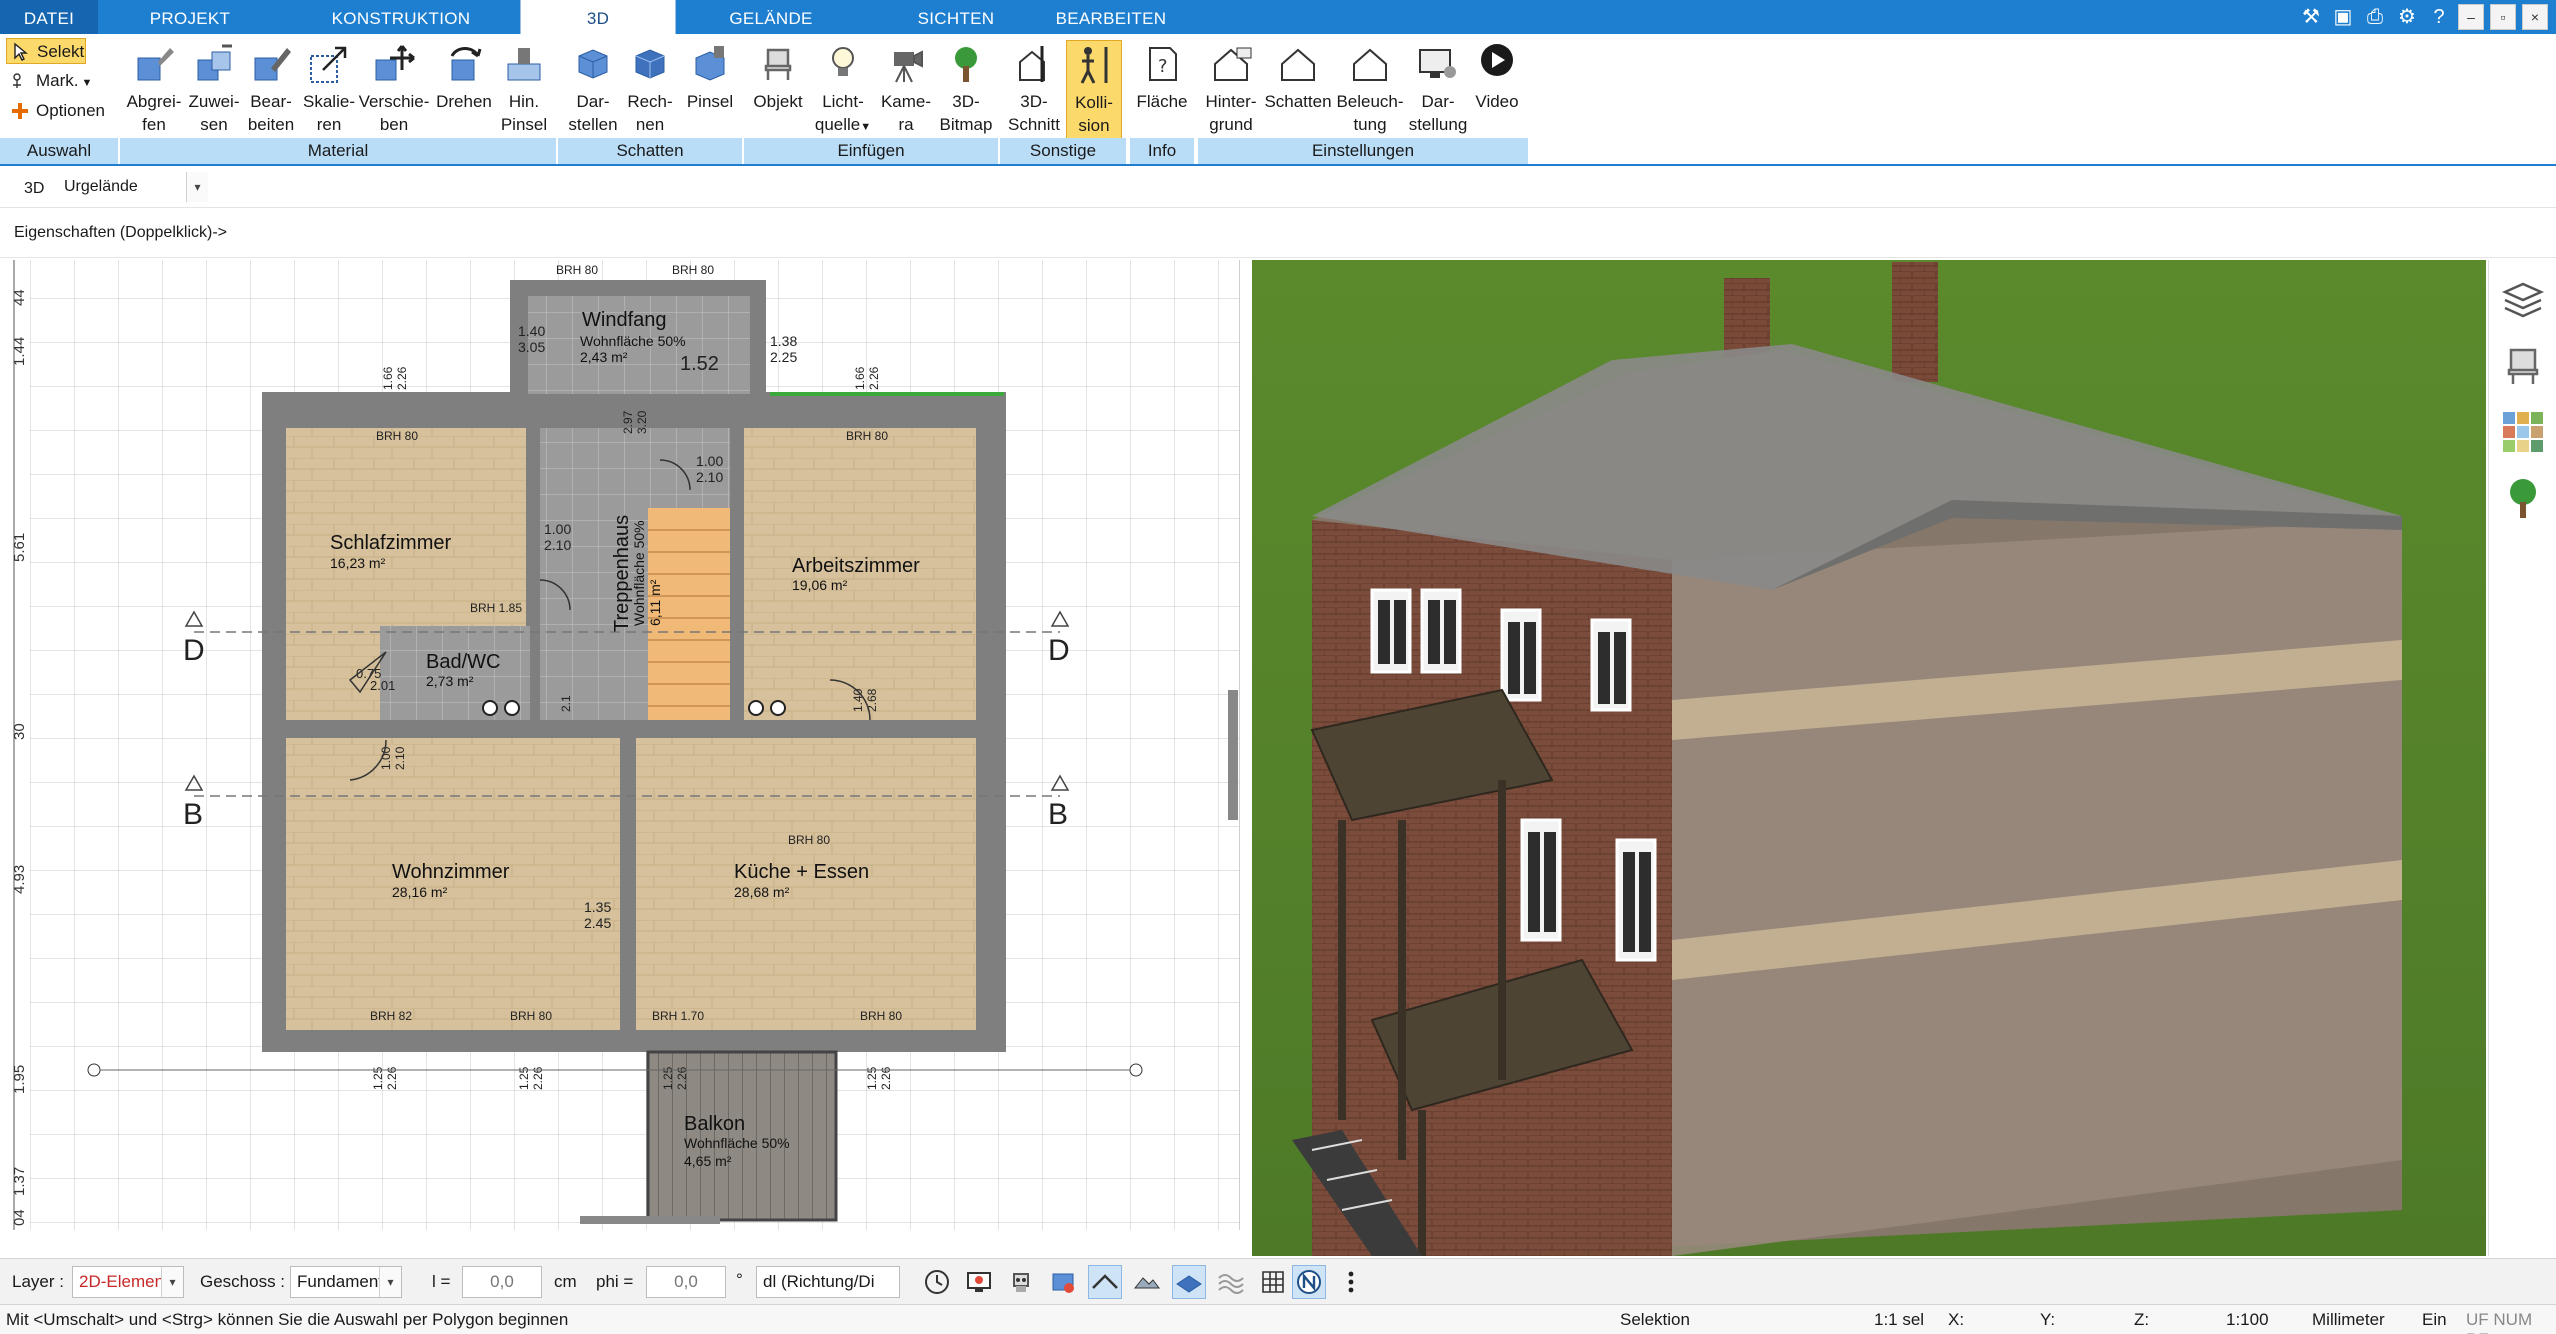 The width and height of the screenshot is (2556, 1334). Describe the element at coordinates (382, 685) in the screenshot. I see `dim-label-21: 2.01` at that location.